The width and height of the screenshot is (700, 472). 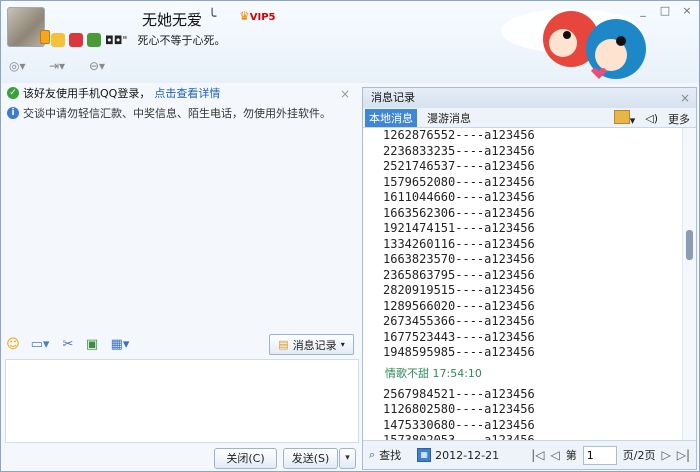 What do you see at coordinates (639, 455) in the screenshot?
I see `page-label-after: 页/2页` at bounding box center [639, 455].